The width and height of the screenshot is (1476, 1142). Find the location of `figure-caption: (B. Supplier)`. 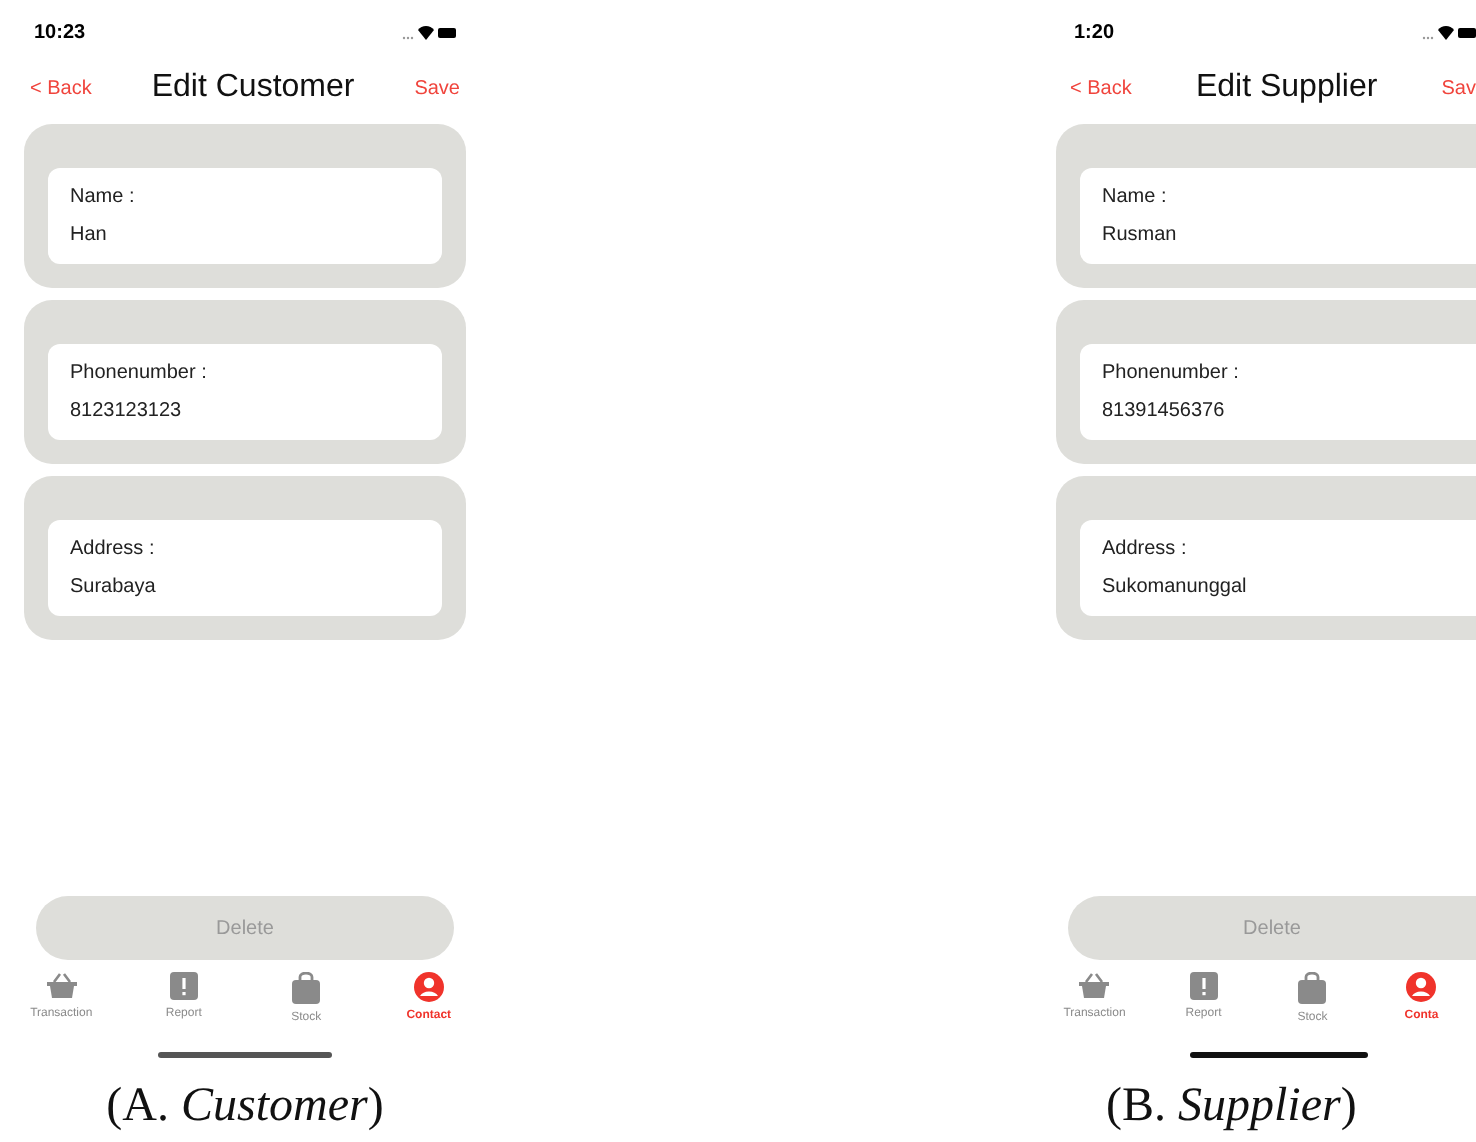

figure-caption: (B. Supplier) is located at coordinates (1231, 1107).